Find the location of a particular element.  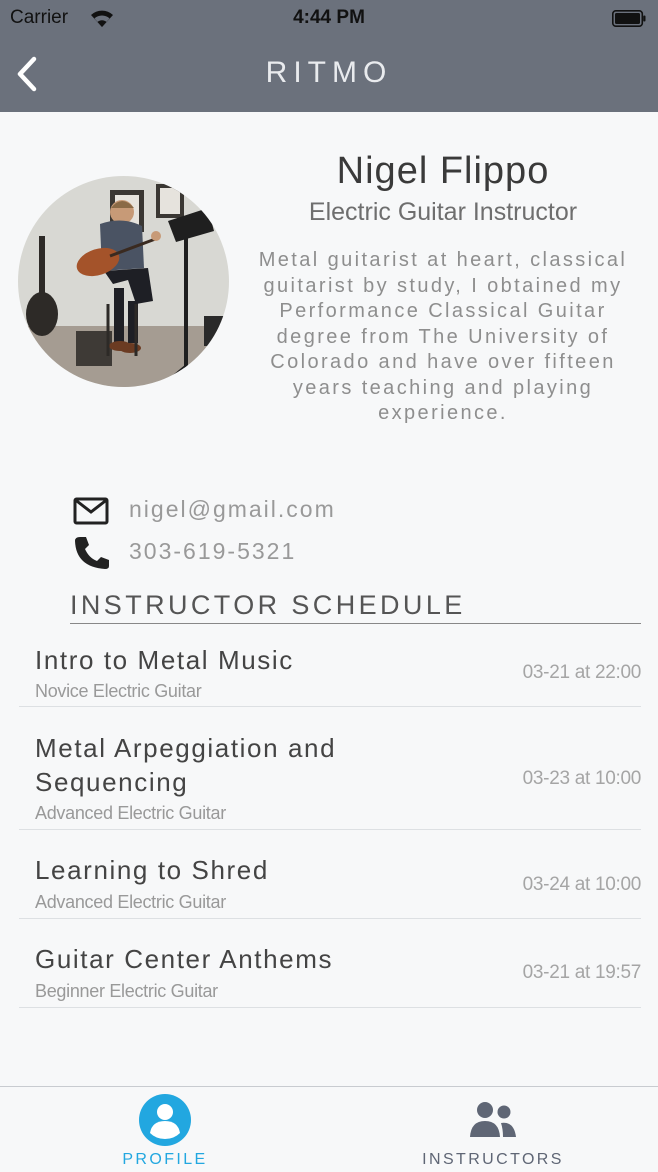

phone-row: 303-619-5321 is located at coordinates (222, 551).